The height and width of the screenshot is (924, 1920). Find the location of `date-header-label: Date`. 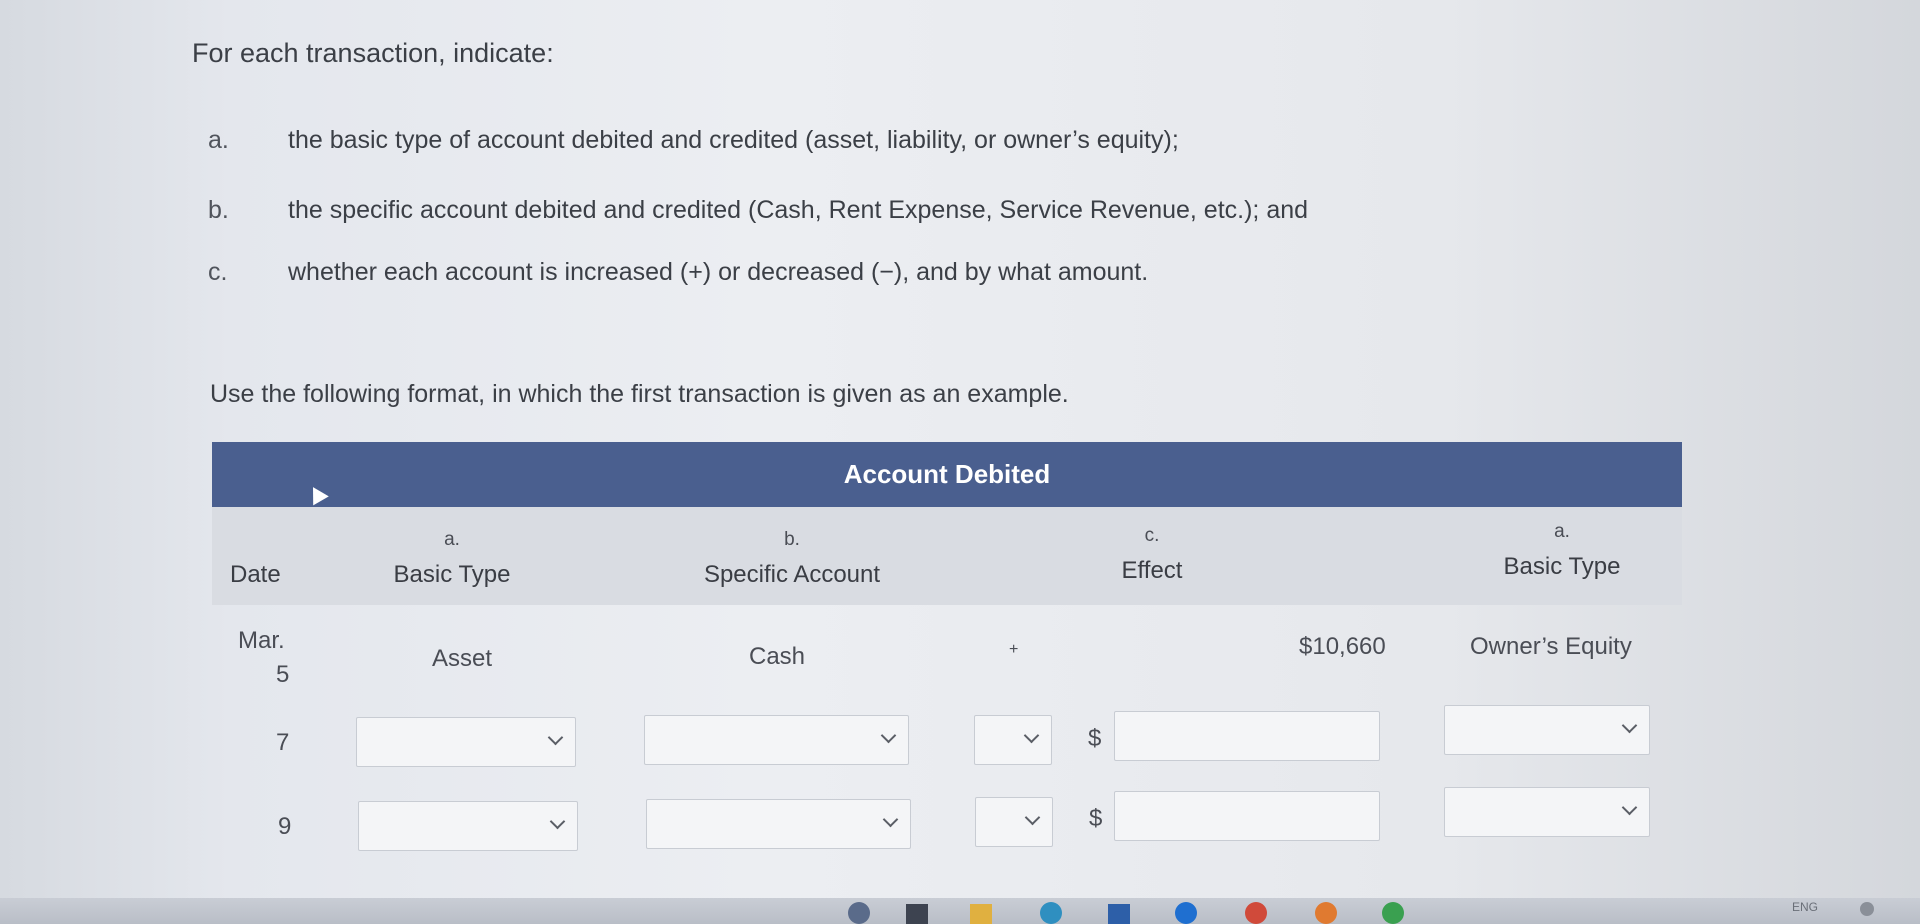

date-header-label: Date is located at coordinates (255, 574).